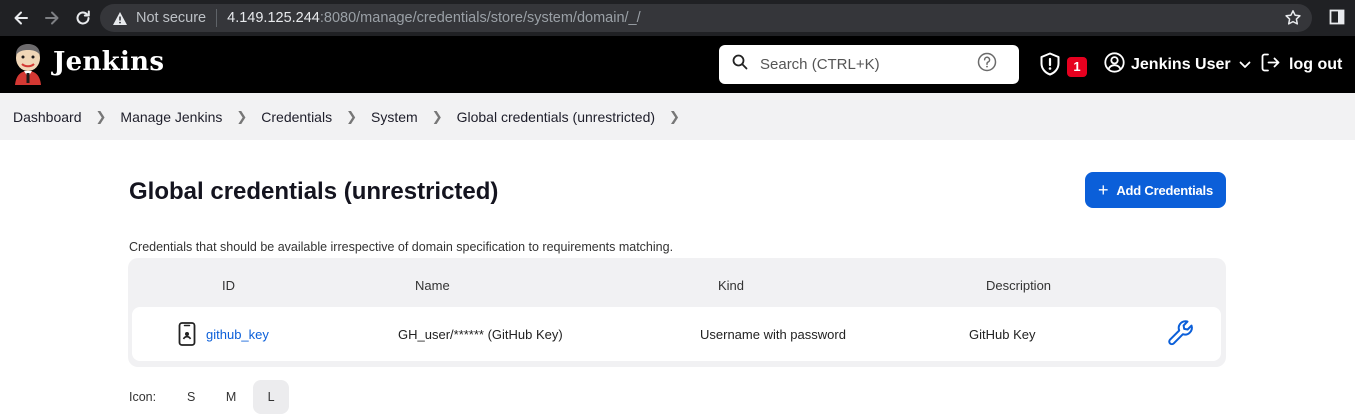 The image size is (1355, 420). Describe the element at coordinates (237, 334) in the screenshot. I see `credential-id-link: github_key` at that location.